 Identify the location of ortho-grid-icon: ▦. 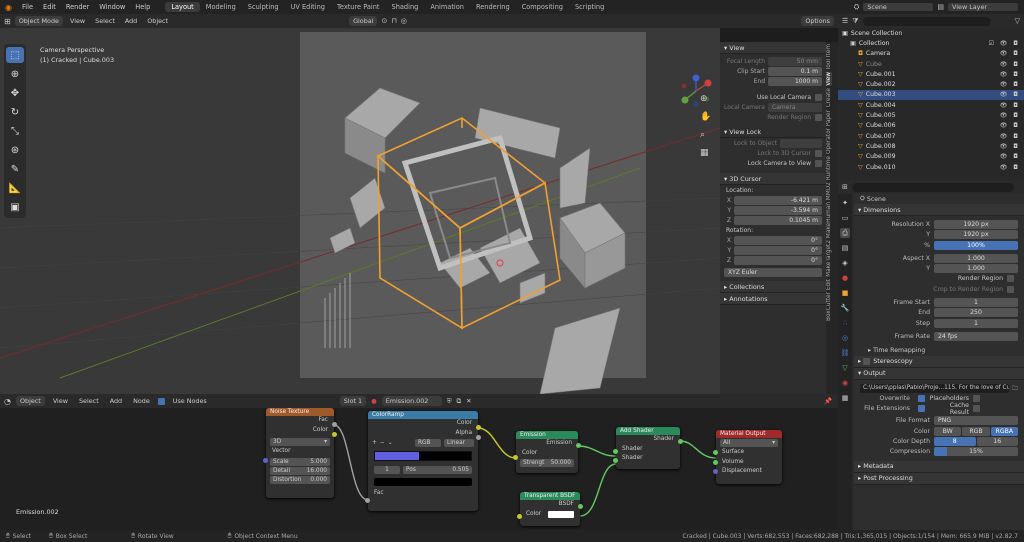
(705, 153).